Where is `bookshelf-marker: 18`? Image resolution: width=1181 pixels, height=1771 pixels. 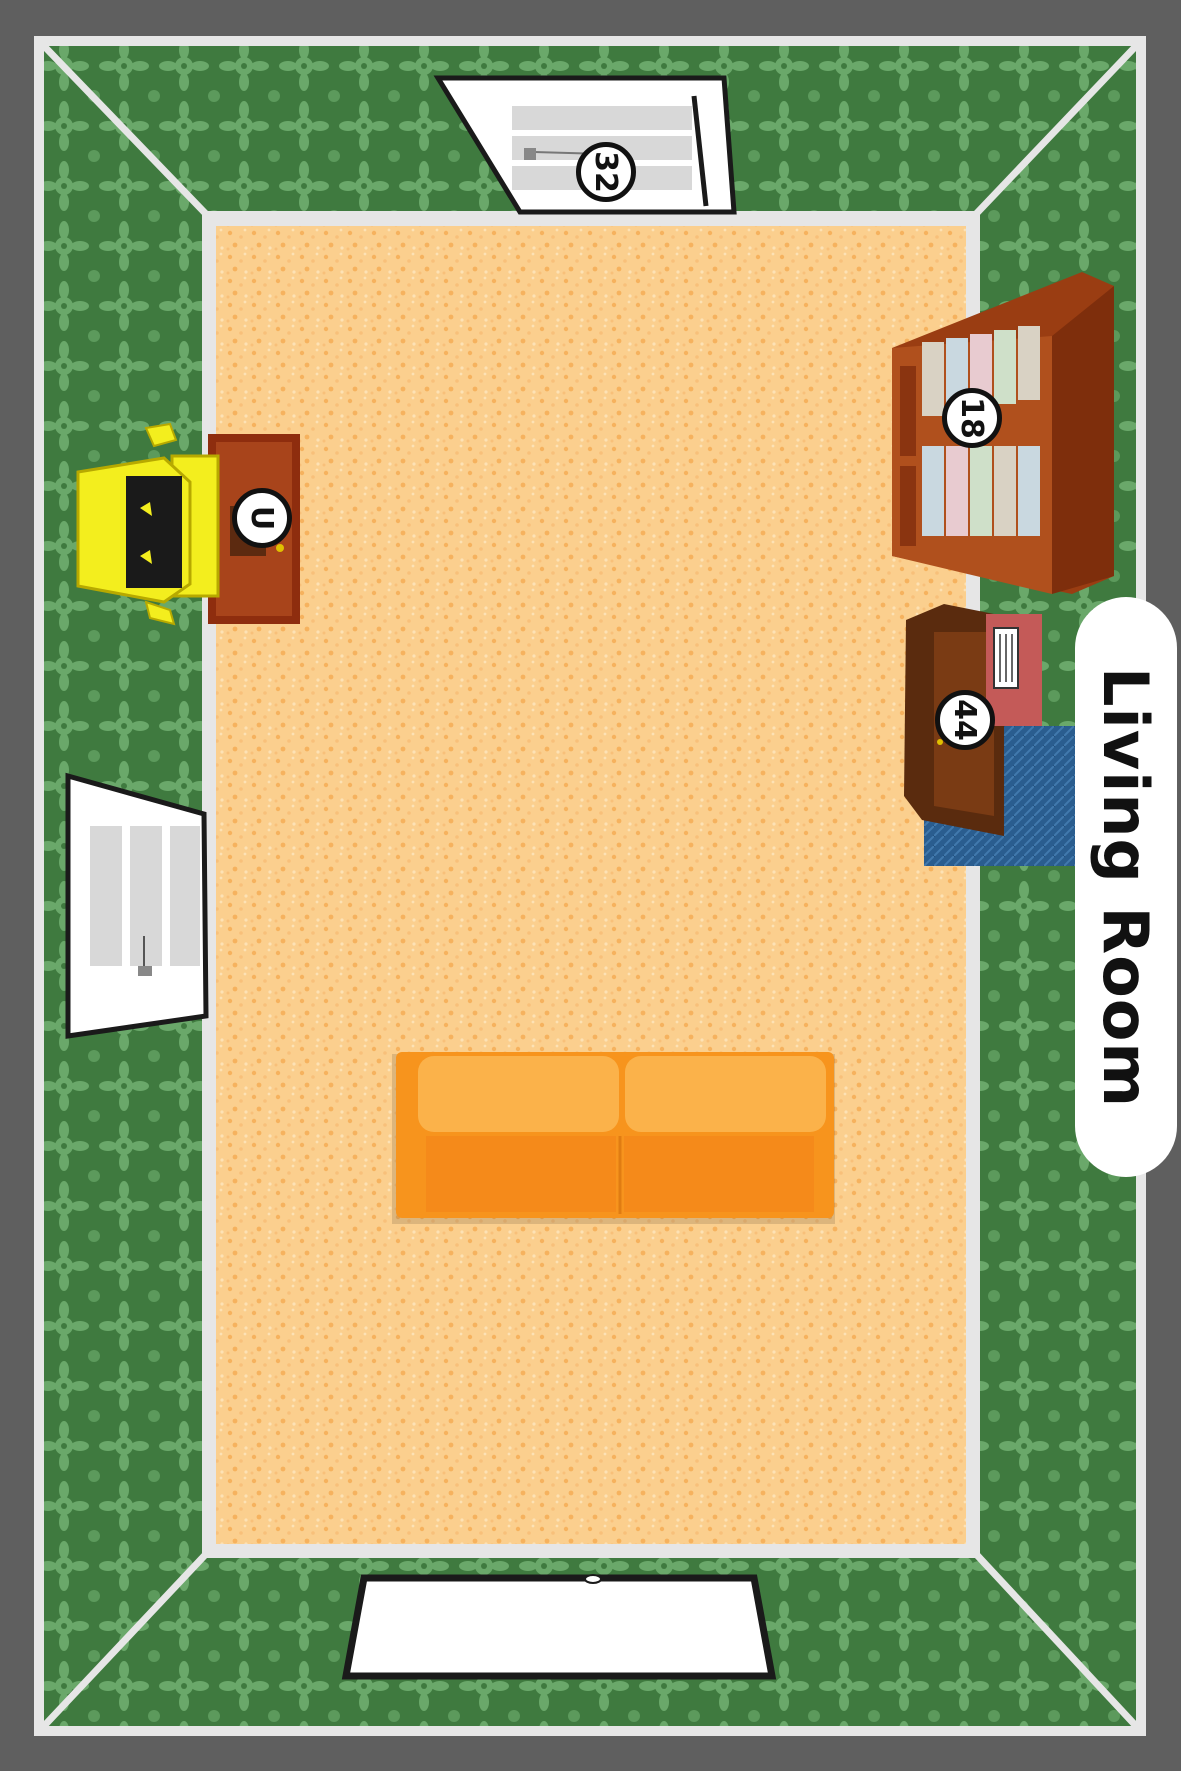 bookshelf-marker: 18 is located at coordinates (972, 418).